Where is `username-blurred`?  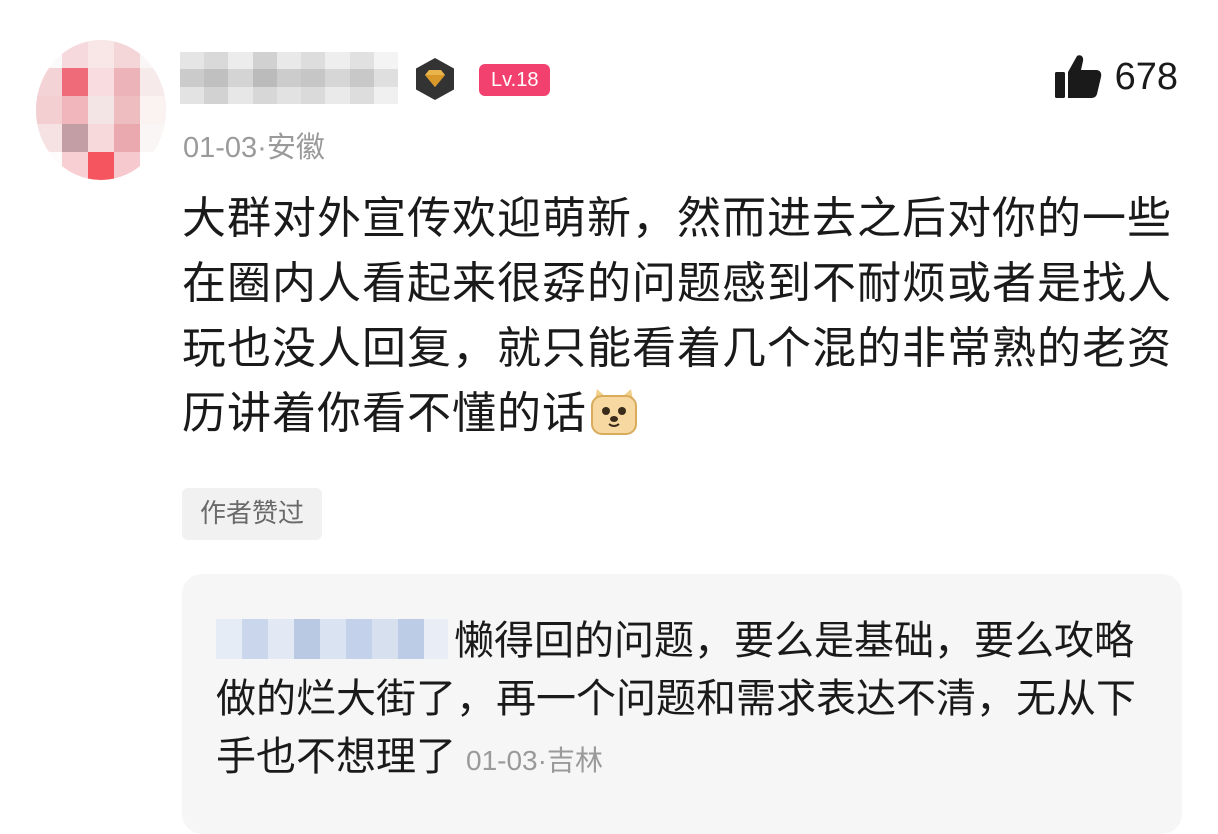 username-blurred is located at coordinates (289, 78).